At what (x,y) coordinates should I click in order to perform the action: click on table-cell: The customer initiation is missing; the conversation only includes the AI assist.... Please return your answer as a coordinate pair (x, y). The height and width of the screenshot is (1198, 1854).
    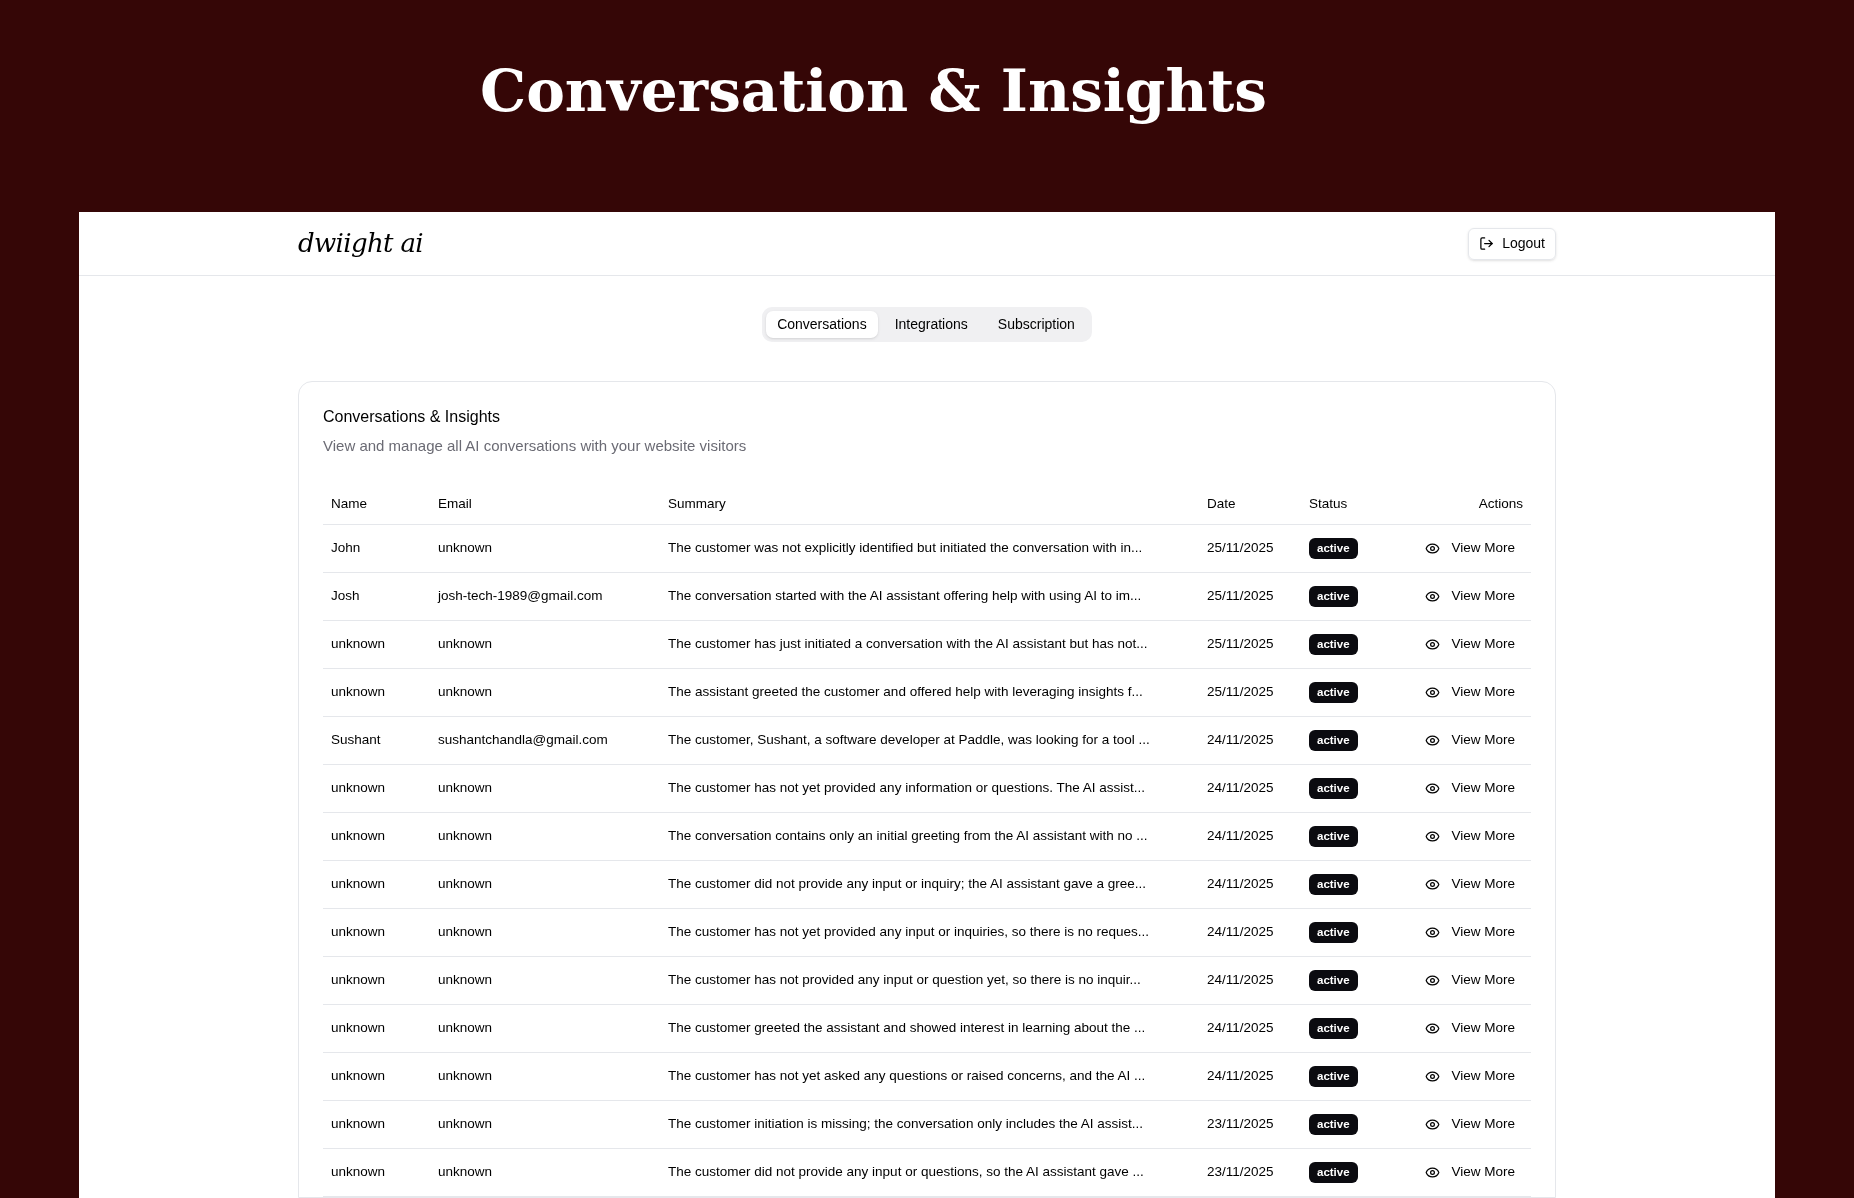
    Looking at the image, I should click on (905, 1124).